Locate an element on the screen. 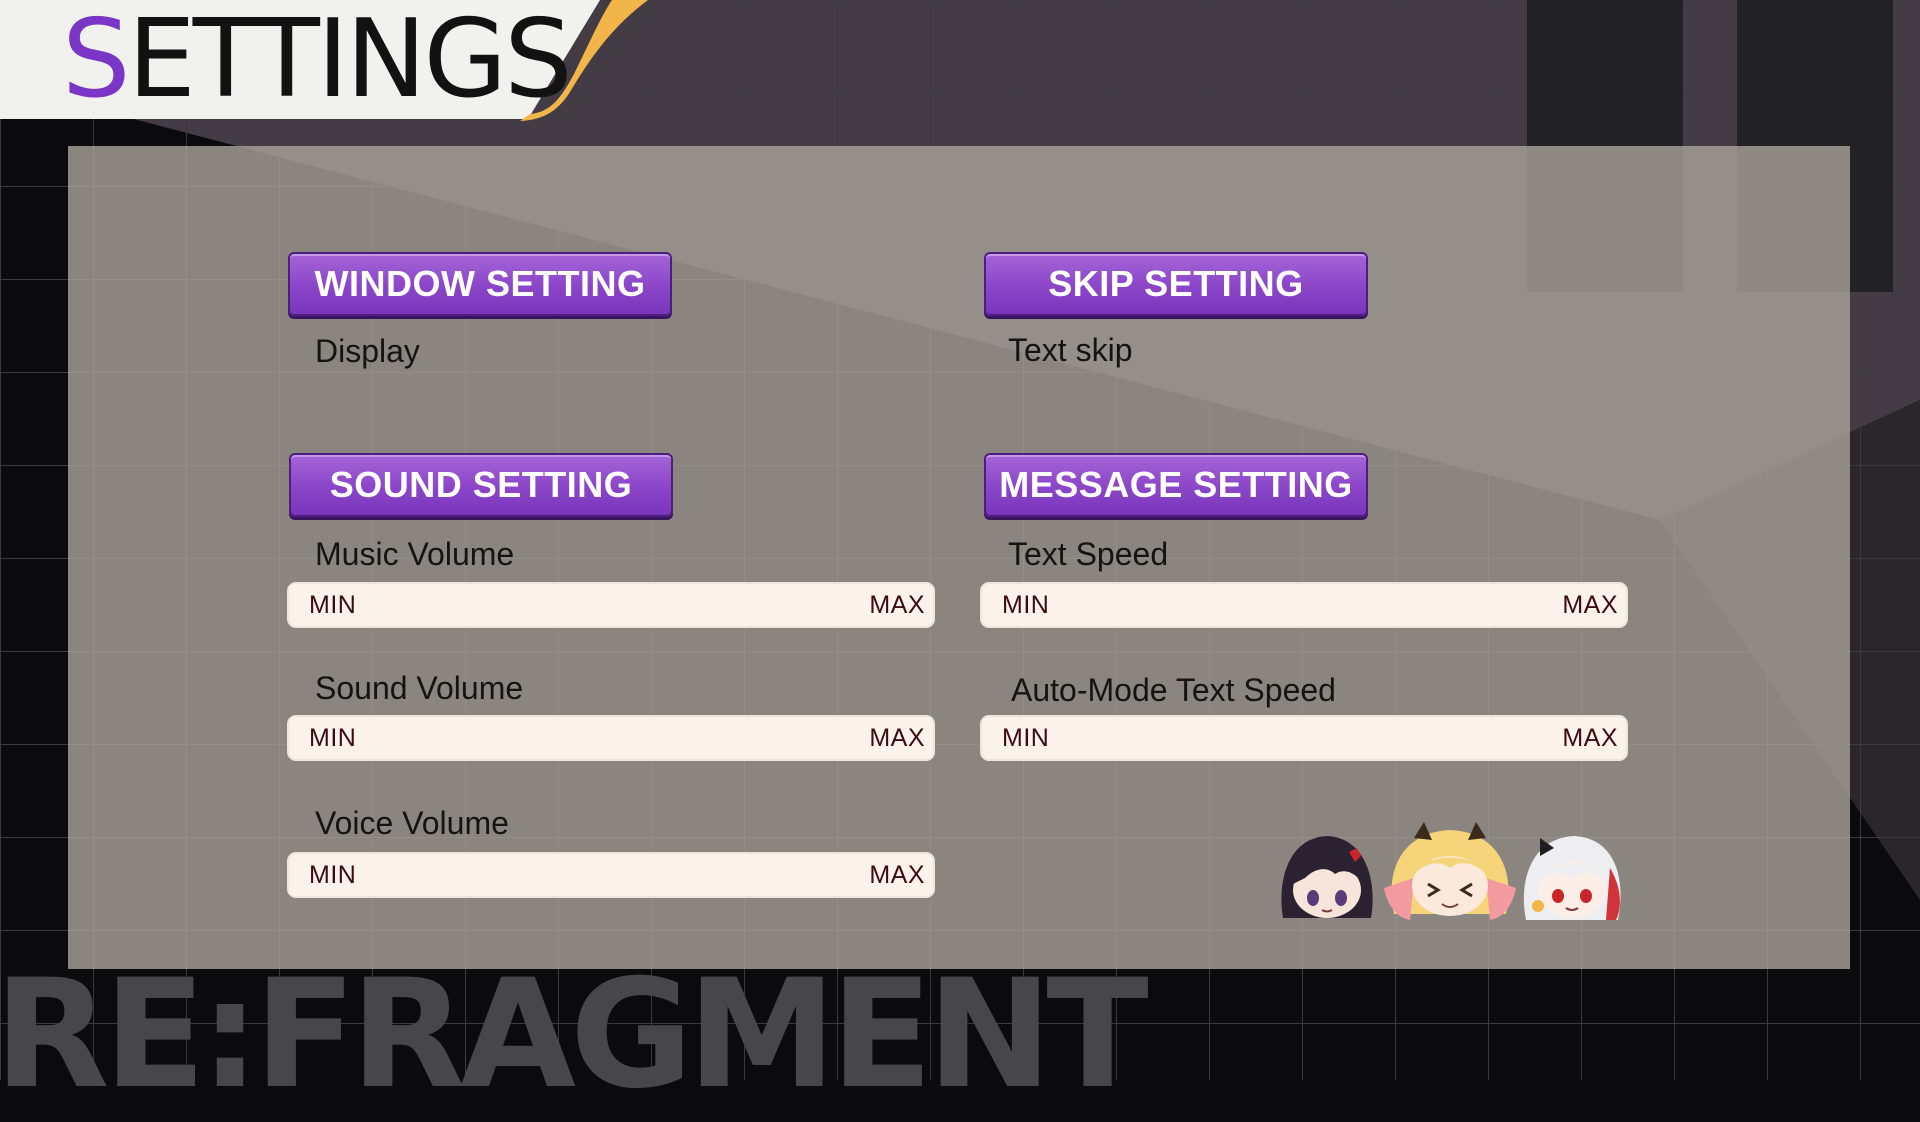 The height and width of the screenshot is (1122, 1920). page-title-rest: ETTINGS is located at coordinates (350, 61).